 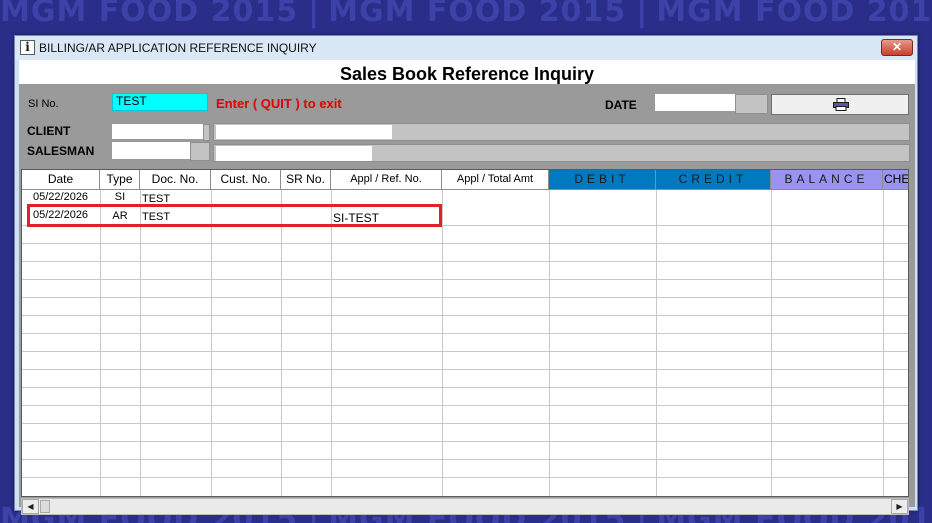 What do you see at coordinates (43, 104) in the screenshot?
I see `si-no-label: SI No.` at bounding box center [43, 104].